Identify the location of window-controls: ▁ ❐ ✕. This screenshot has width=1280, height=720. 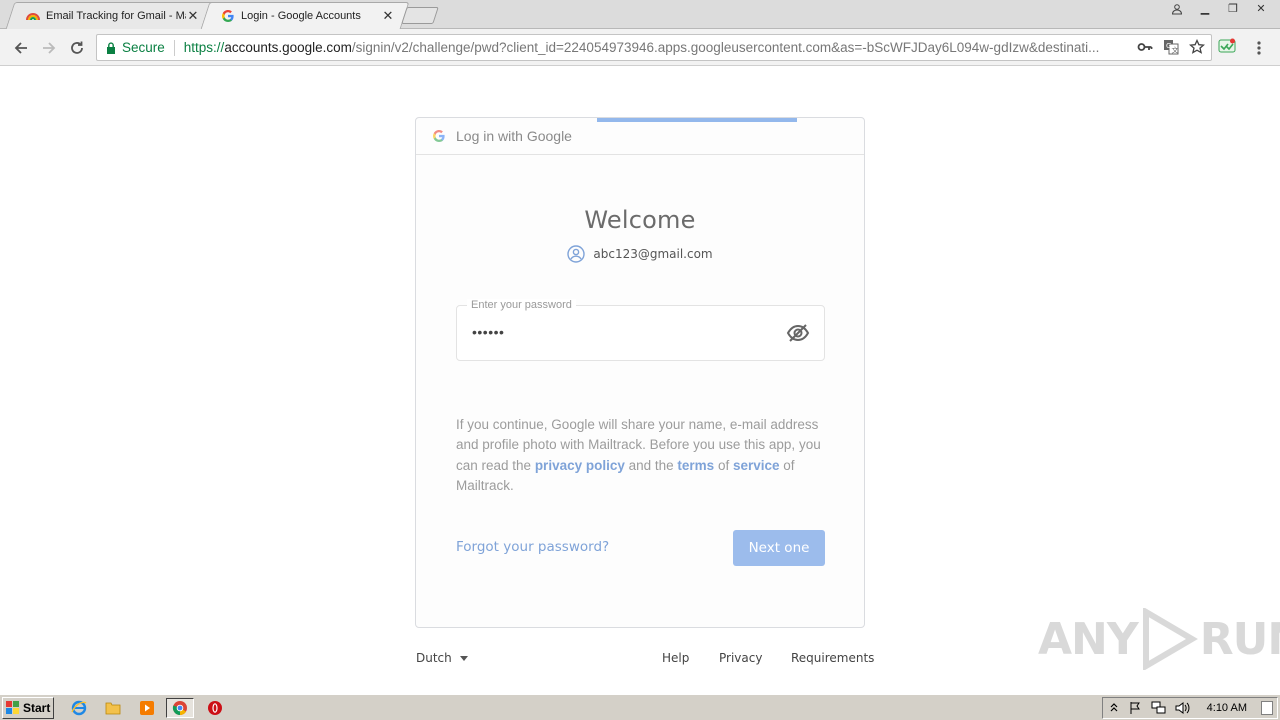
(1219, 9).